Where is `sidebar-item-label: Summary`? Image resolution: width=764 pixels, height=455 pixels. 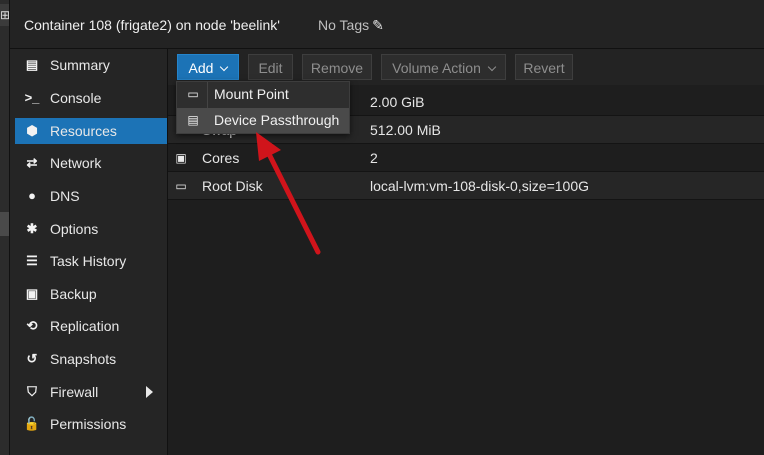 sidebar-item-label: Summary is located at coordinates (80, 65).